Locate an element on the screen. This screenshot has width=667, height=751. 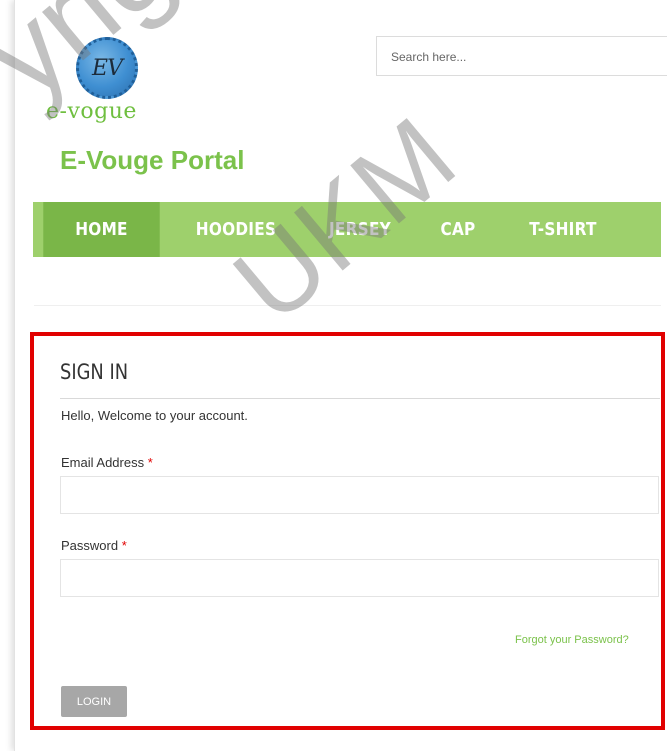
logo-monogram: EV is located at coordinates (107, 68).